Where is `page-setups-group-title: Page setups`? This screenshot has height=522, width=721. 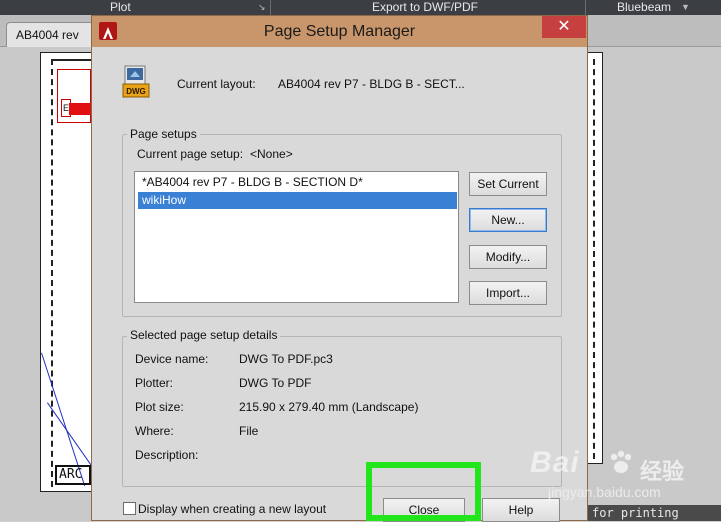
page-setups-group-title: Page setups is located at coordinates (163, 134).